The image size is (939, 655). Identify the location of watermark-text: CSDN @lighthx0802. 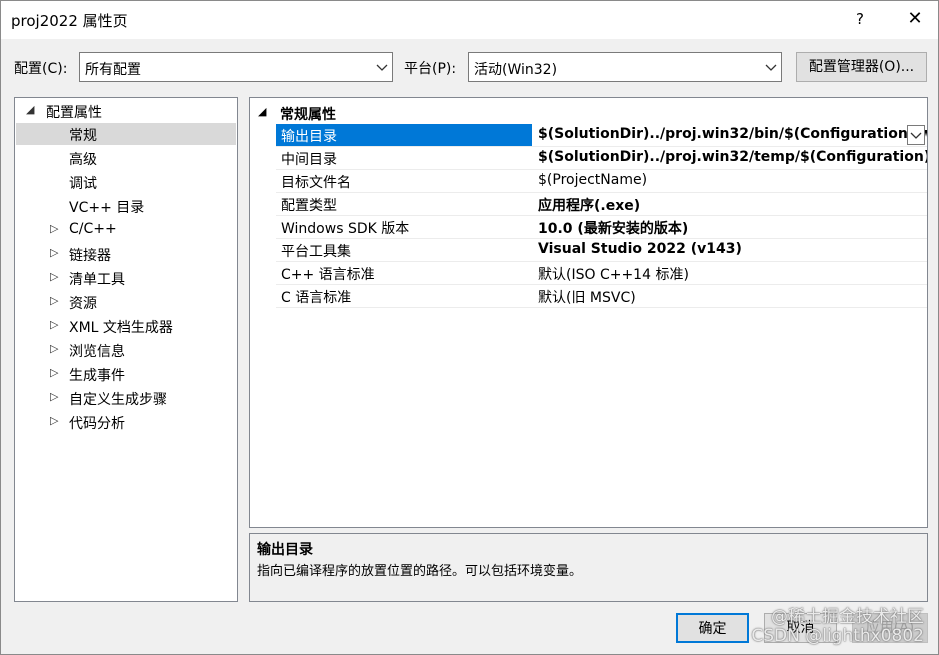
(837, 636).